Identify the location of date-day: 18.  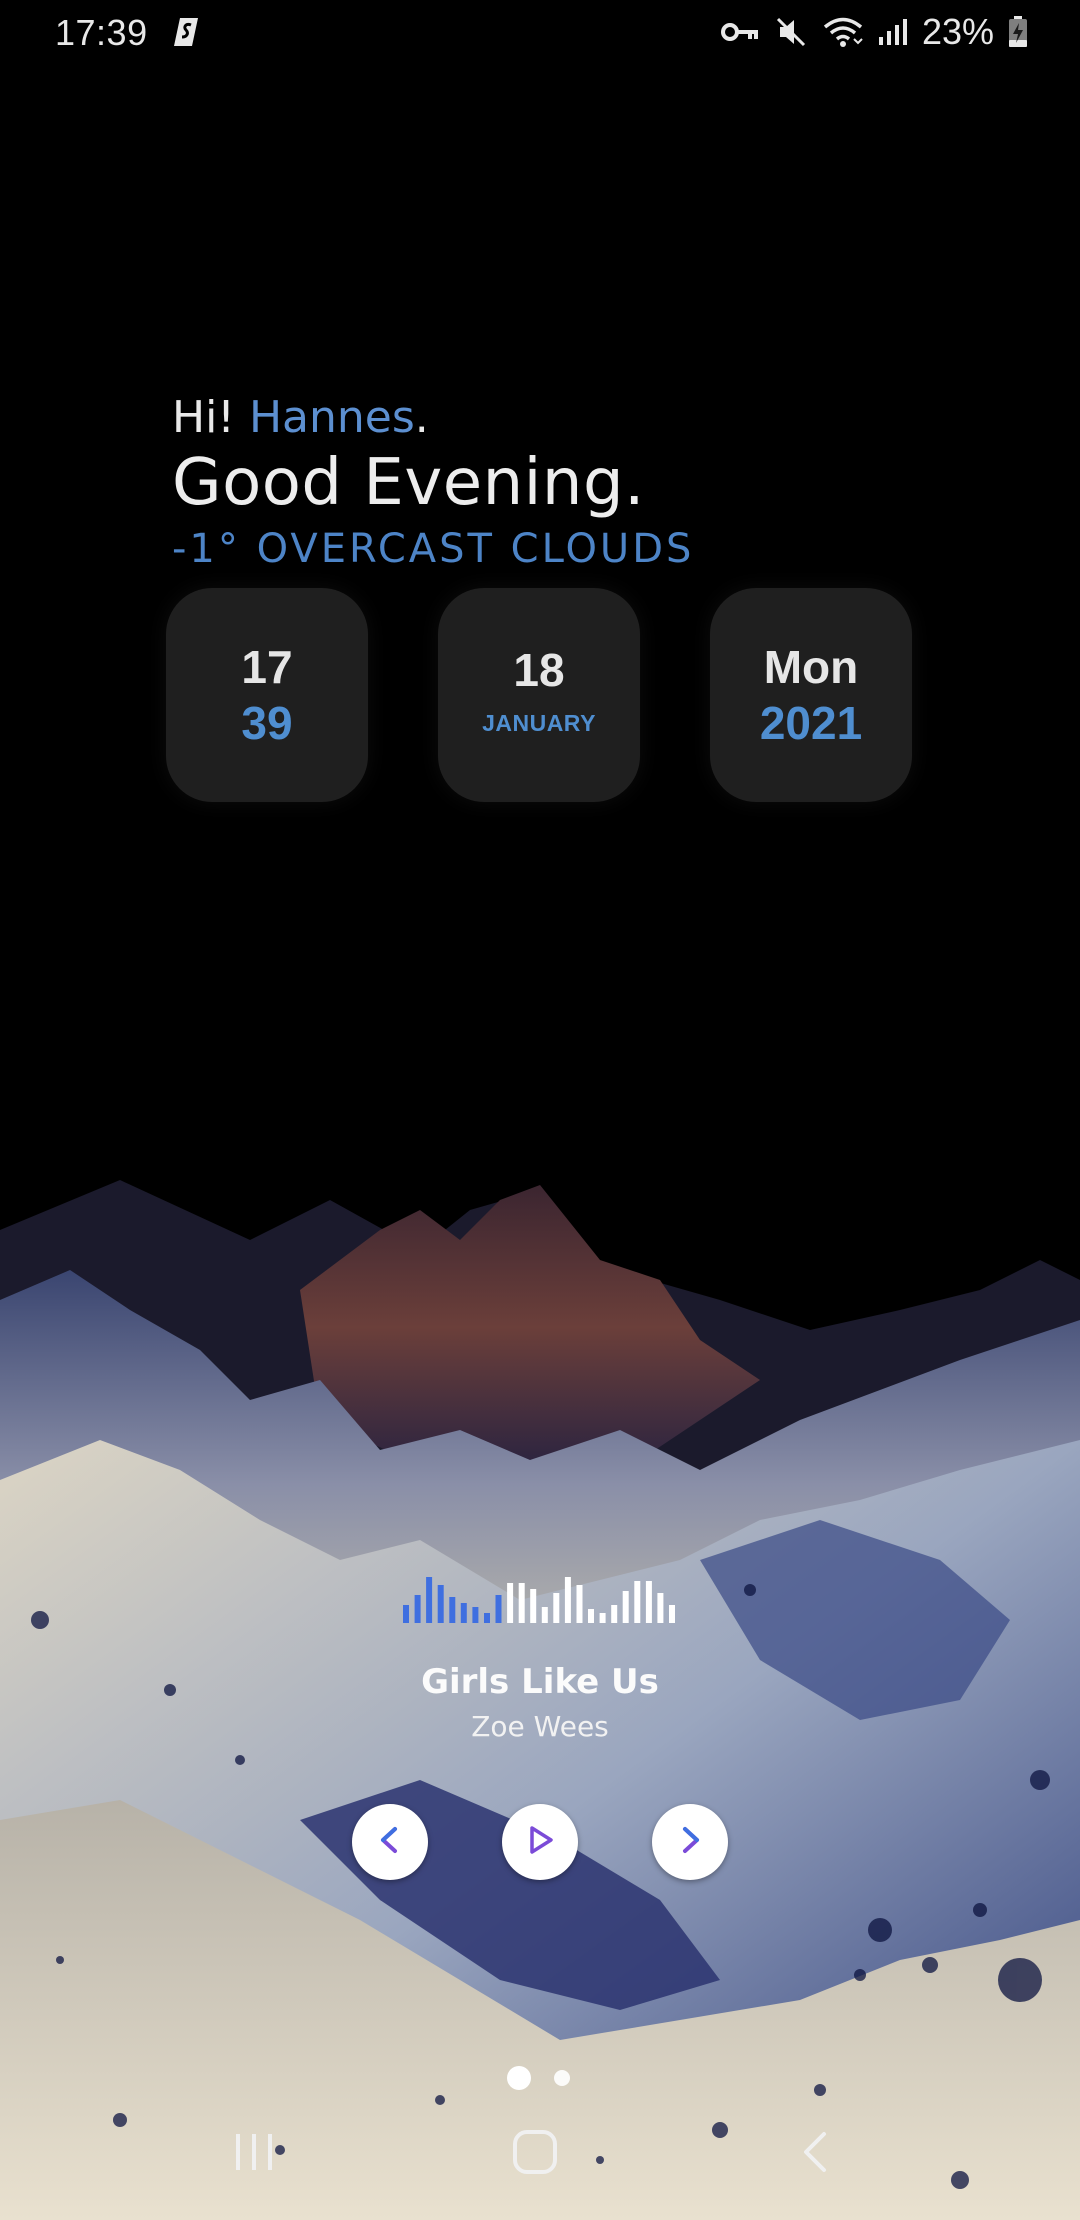
(539, 670).